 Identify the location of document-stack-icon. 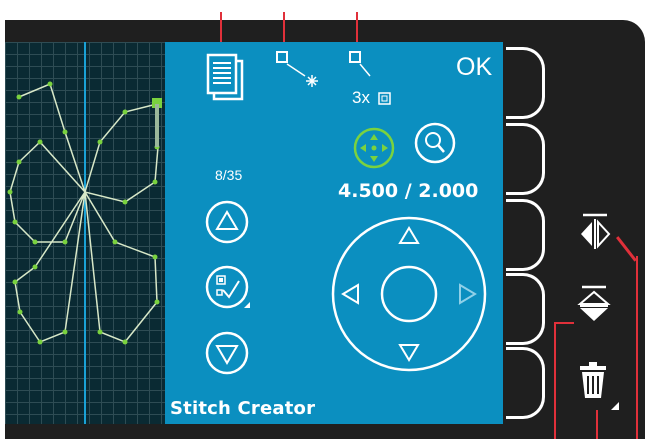
(225, 77).